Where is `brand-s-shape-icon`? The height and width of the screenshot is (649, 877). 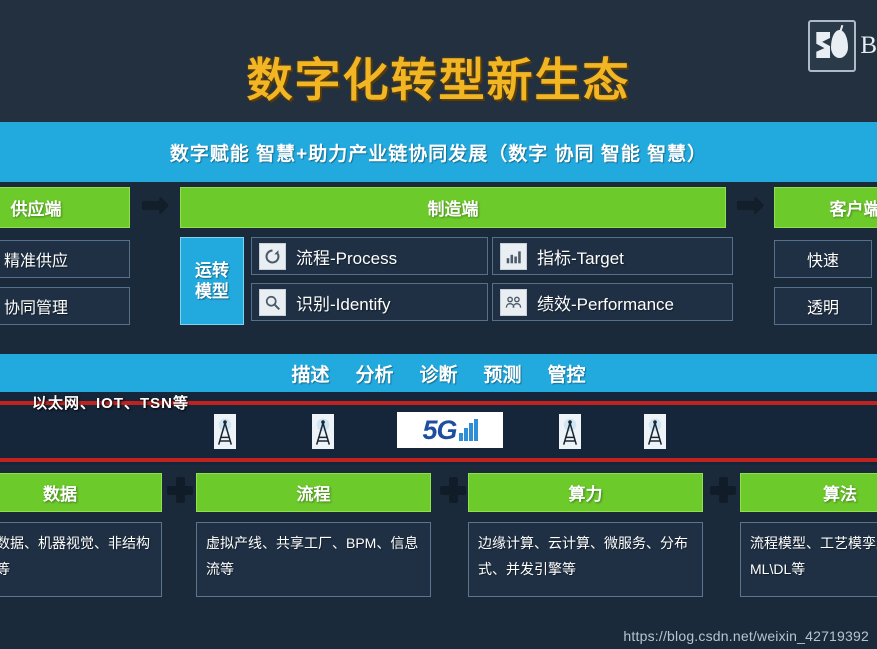 brand-s-shape-icon is located at coordinates (823, 45).